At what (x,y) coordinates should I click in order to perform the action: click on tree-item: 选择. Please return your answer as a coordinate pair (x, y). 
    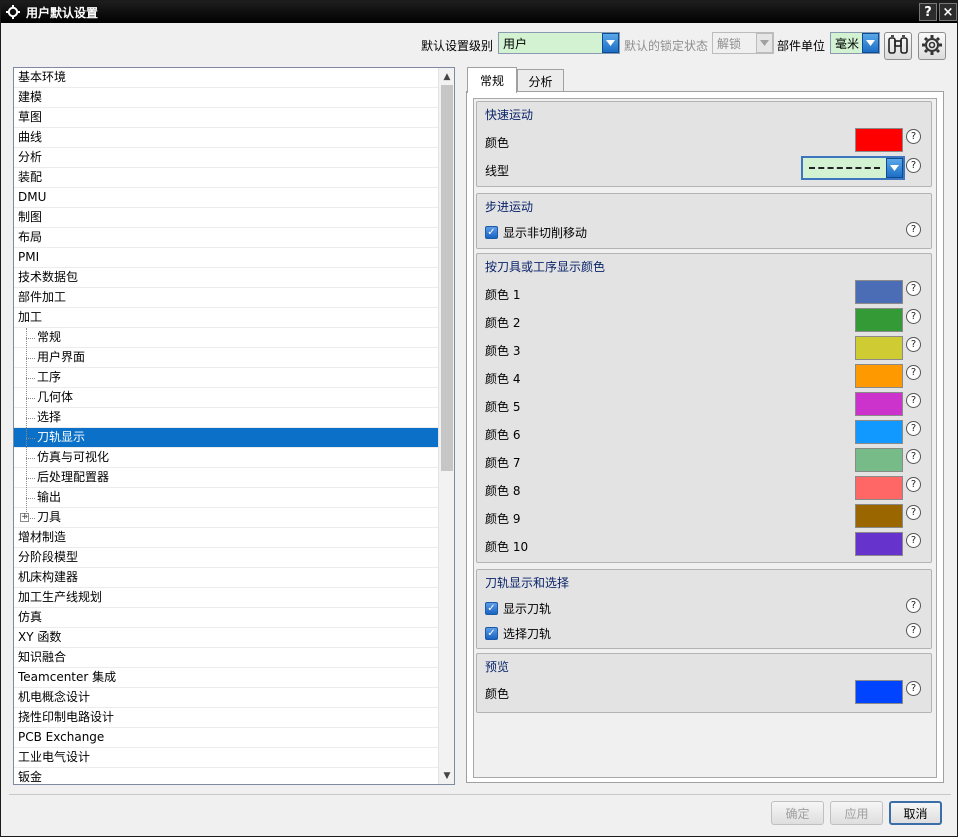
    Looking at the image, I should click on (226, 418).